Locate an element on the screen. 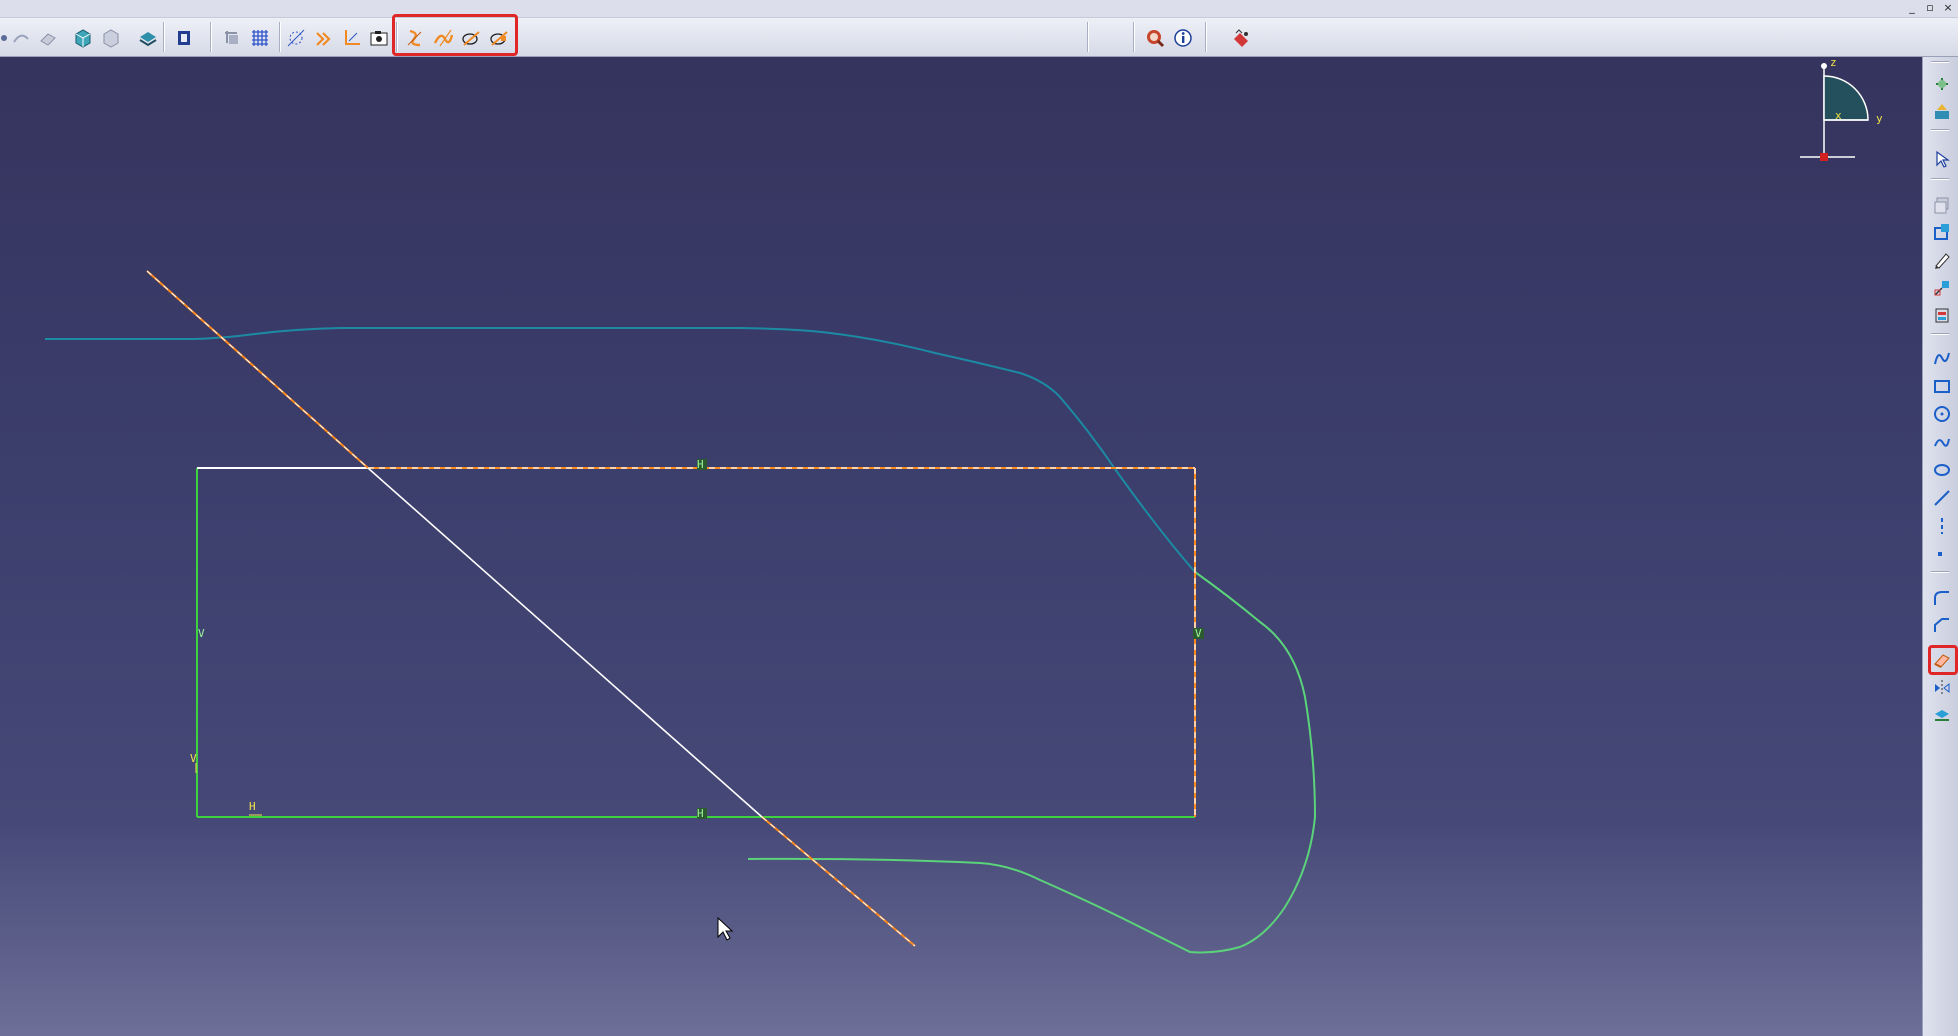 The height and width of the screenshot is (1036, 1958). info-icon is located at coordinates (1183, 38).